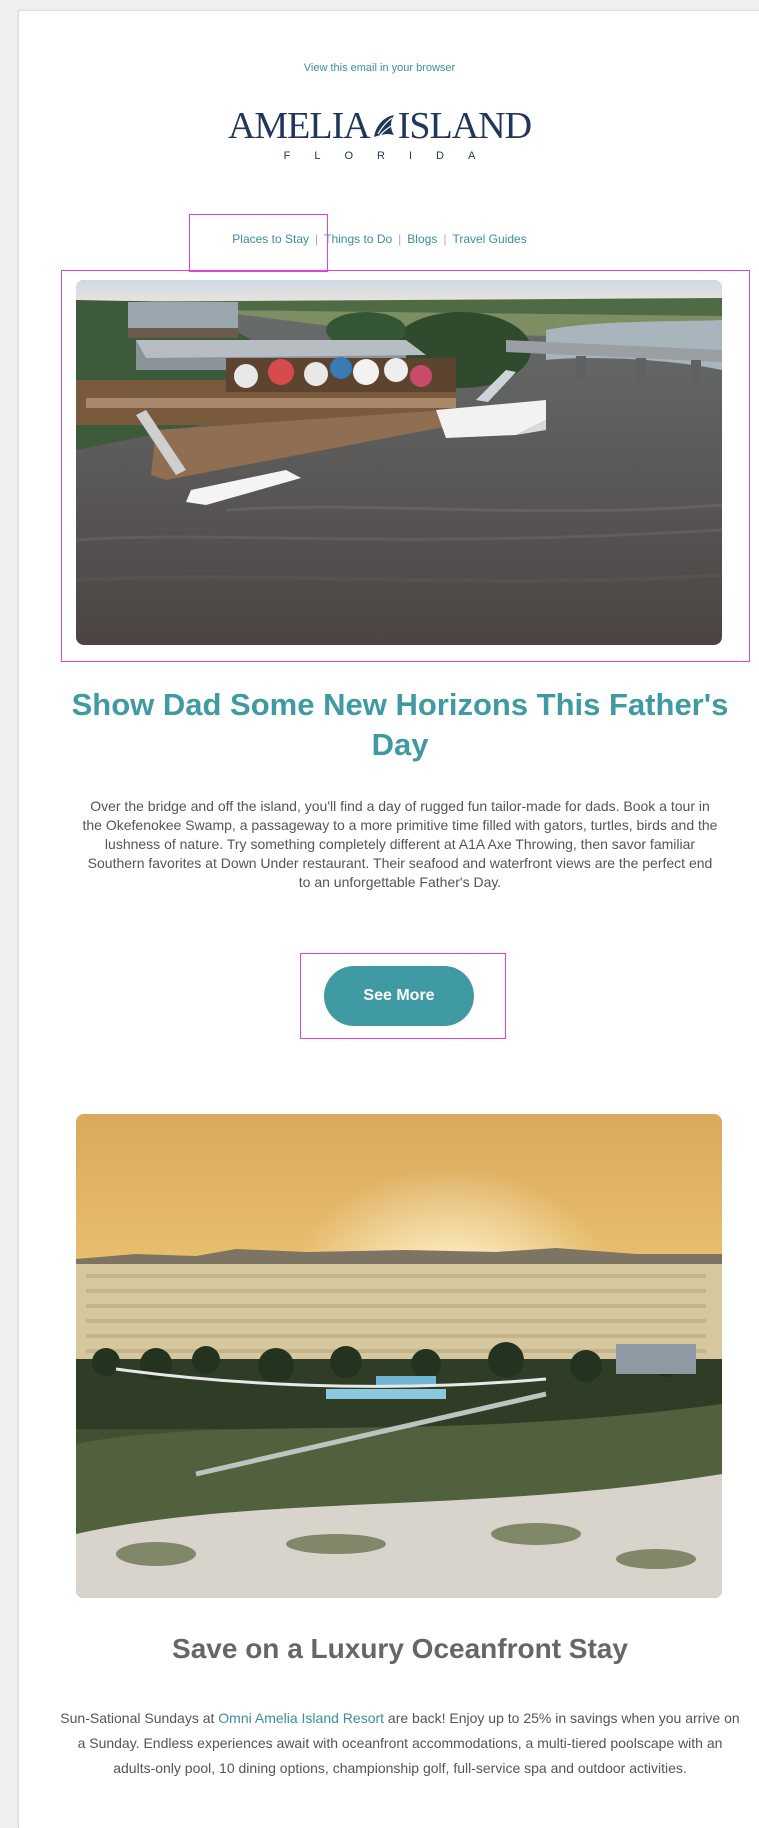  I want to click on feature-title-oceanfront: Save on a Luxury Oceanfront Stay, so click(400, 1648).